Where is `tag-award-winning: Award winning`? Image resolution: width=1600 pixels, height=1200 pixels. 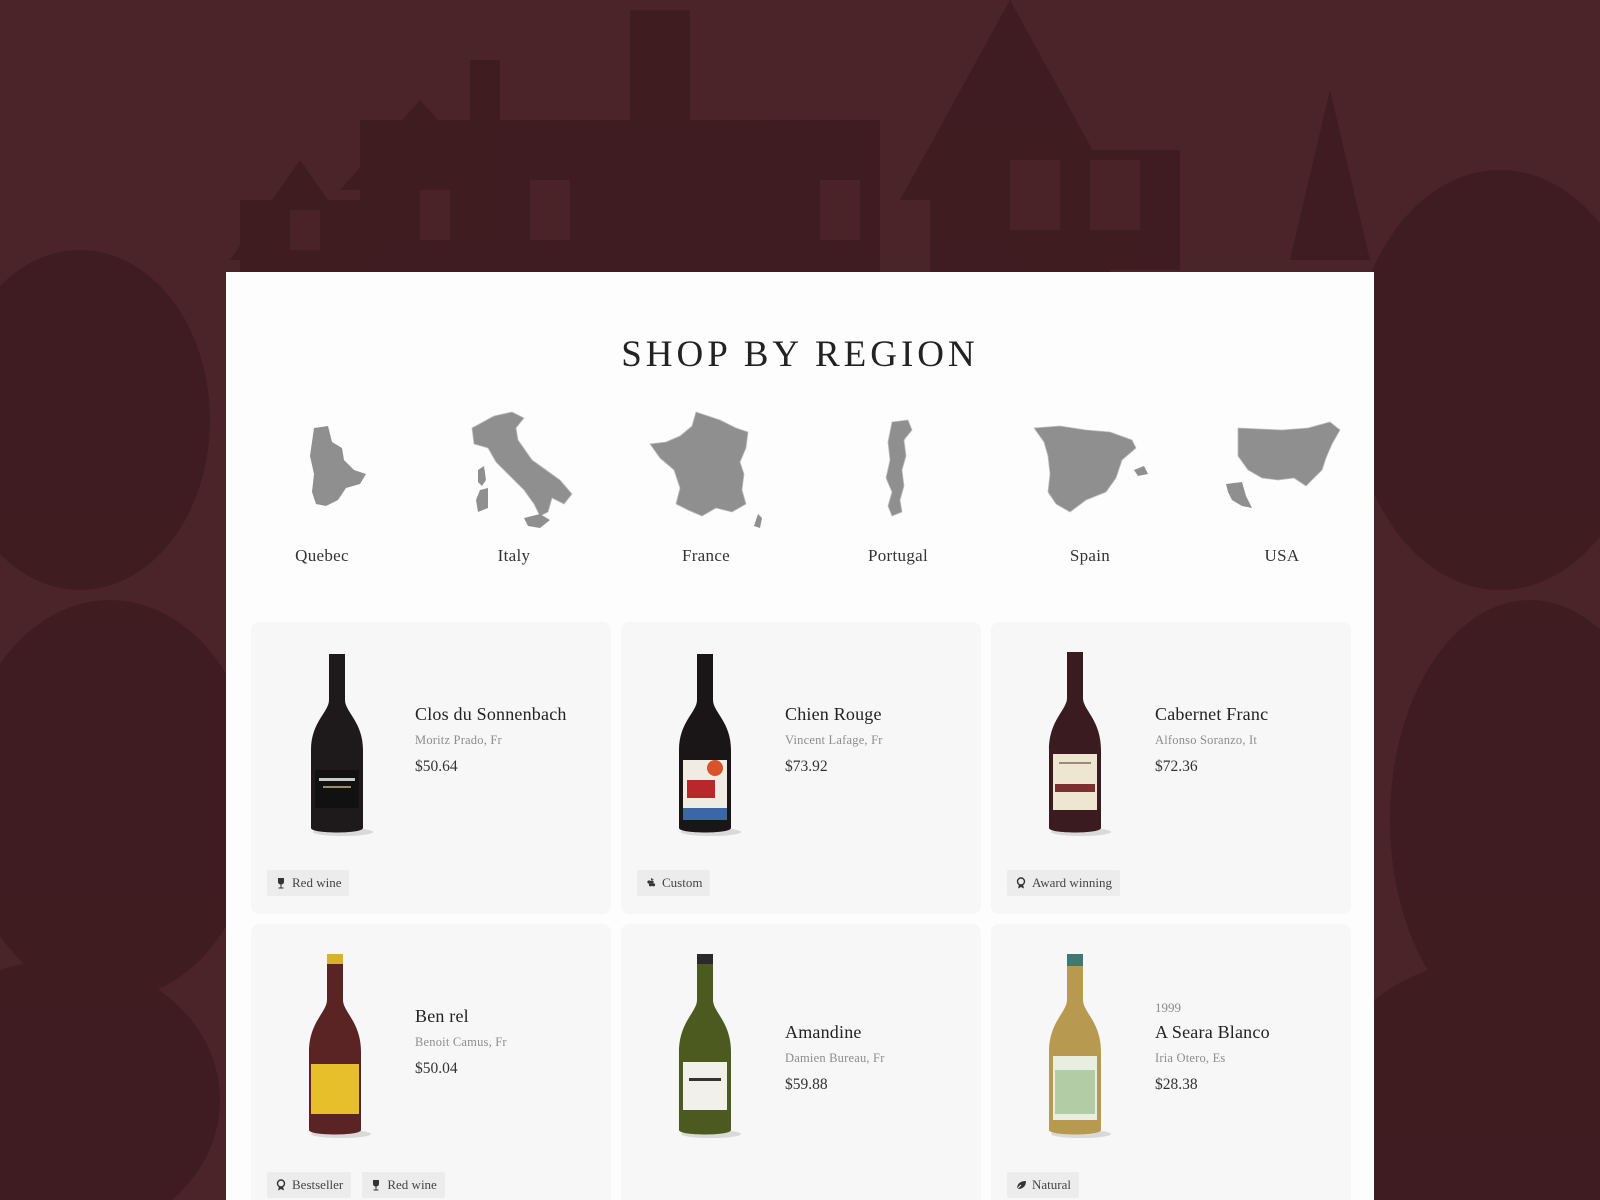
tag-award-winning: Award winning is located at coordinates (1064, 883).